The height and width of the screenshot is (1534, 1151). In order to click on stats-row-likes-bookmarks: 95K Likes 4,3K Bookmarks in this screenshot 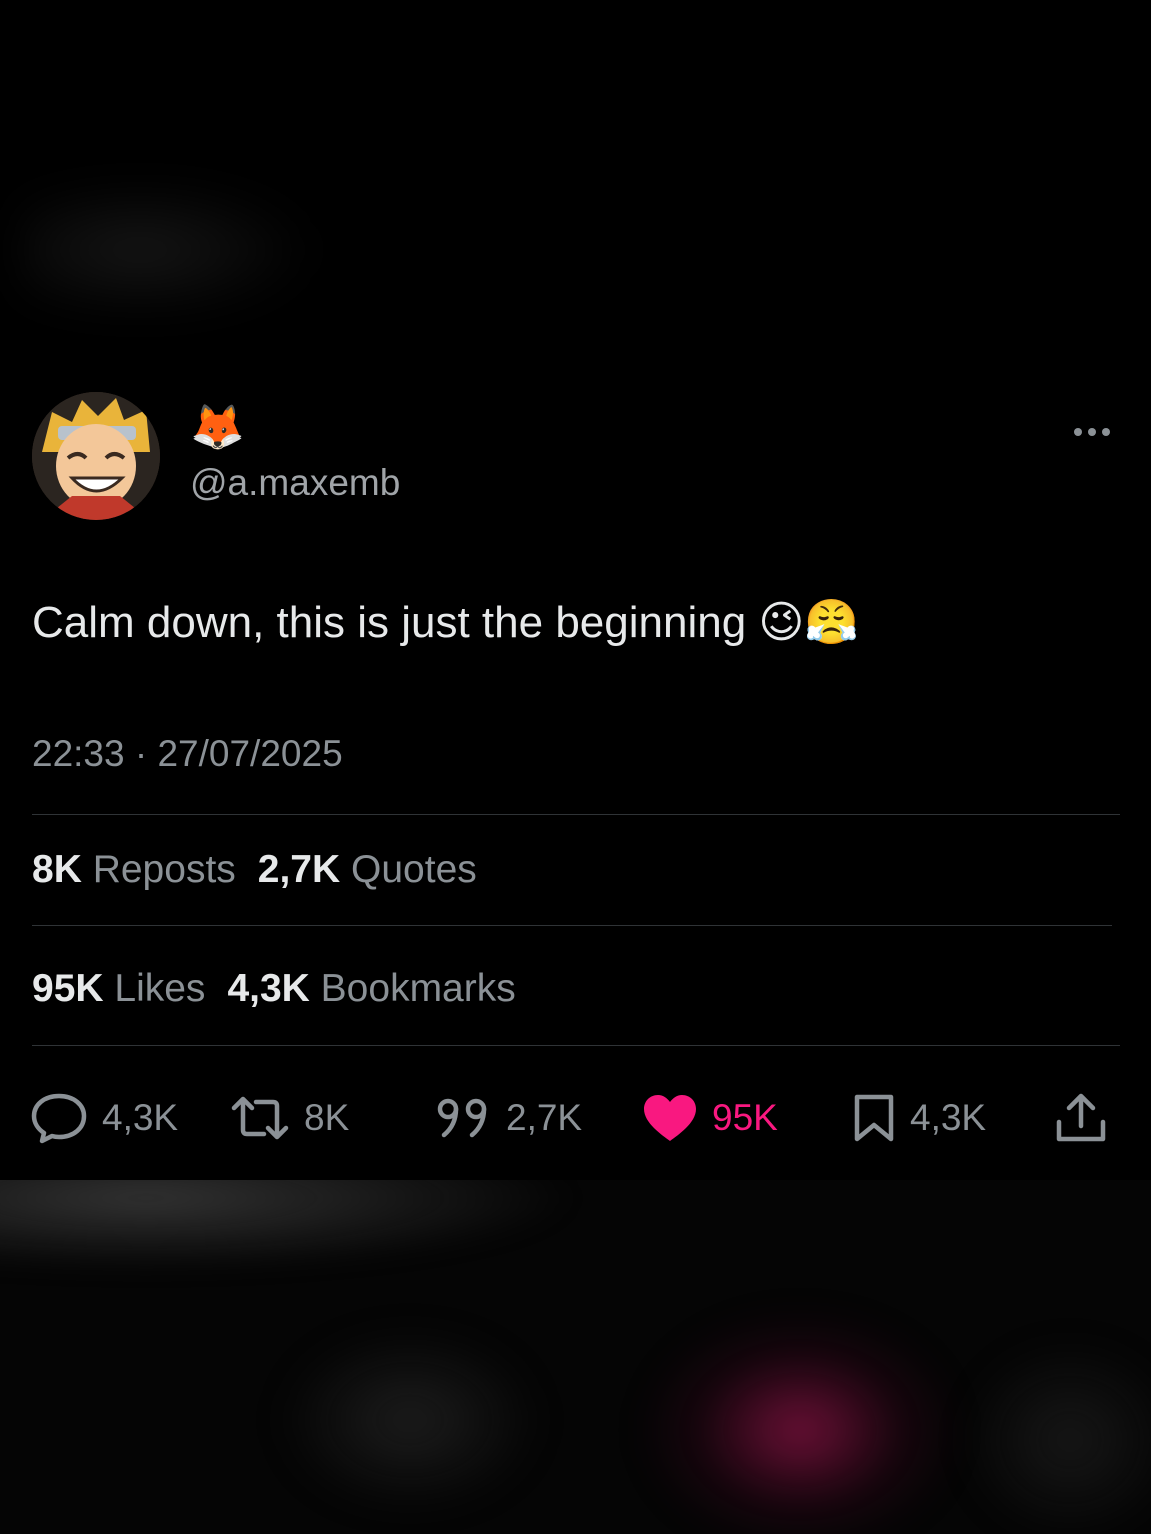, I will do `click(274, 989)`.